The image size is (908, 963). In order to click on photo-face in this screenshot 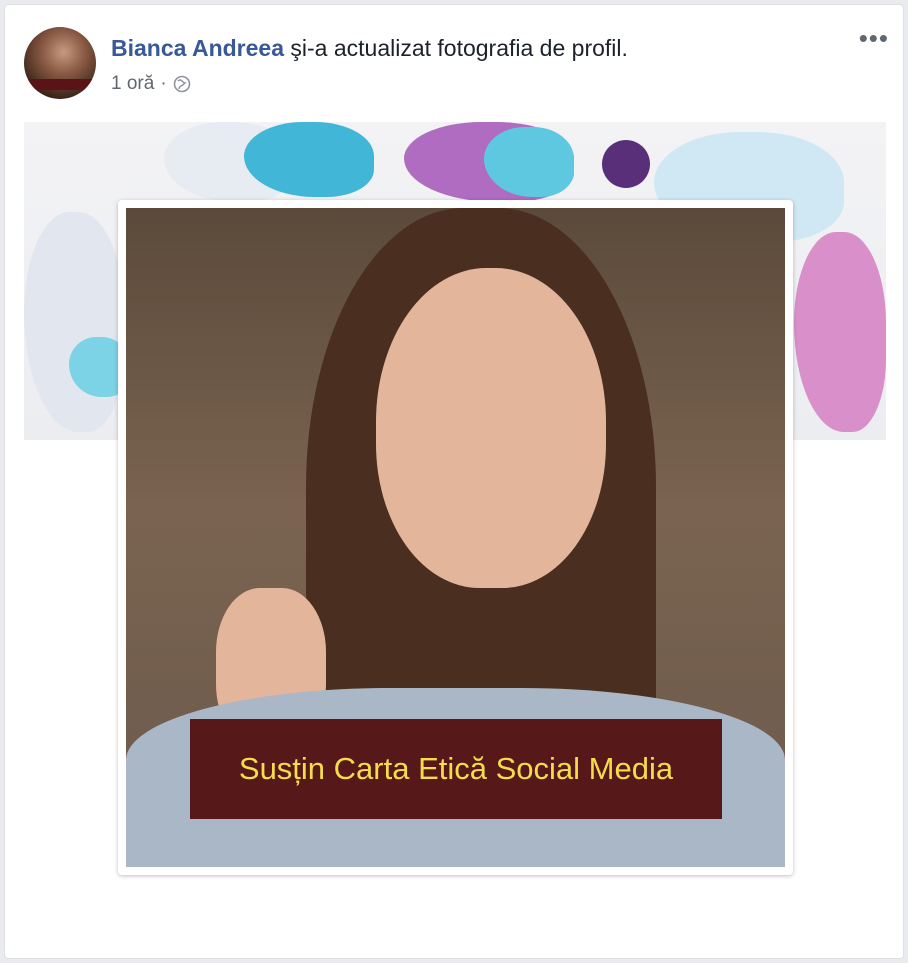, I will do `click(491, 428)`.